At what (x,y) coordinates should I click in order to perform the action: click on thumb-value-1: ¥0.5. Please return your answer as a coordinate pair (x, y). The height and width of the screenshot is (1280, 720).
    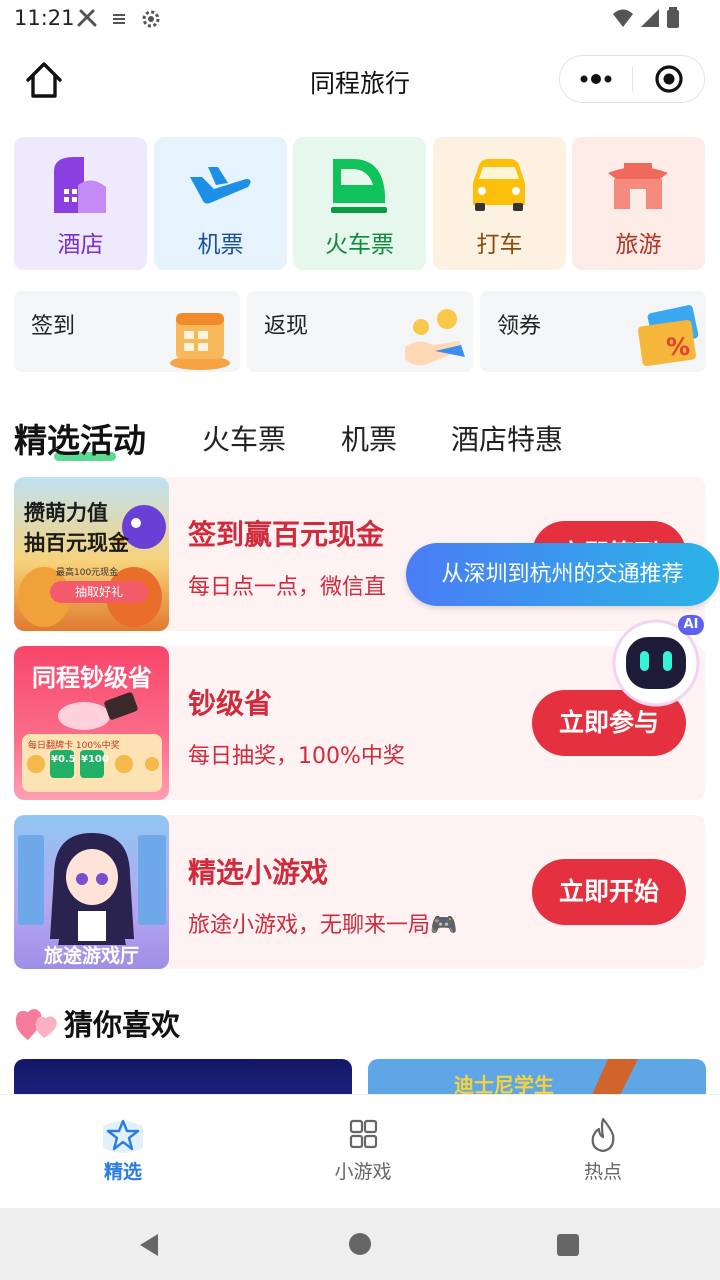
    Looking at the image, I should click on (63, 759).